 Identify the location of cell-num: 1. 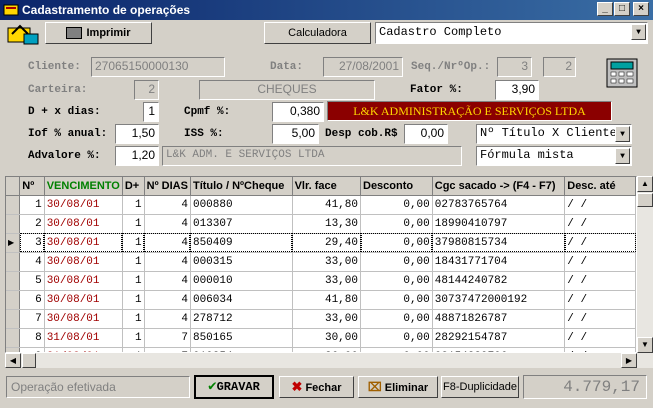
(32, 205).